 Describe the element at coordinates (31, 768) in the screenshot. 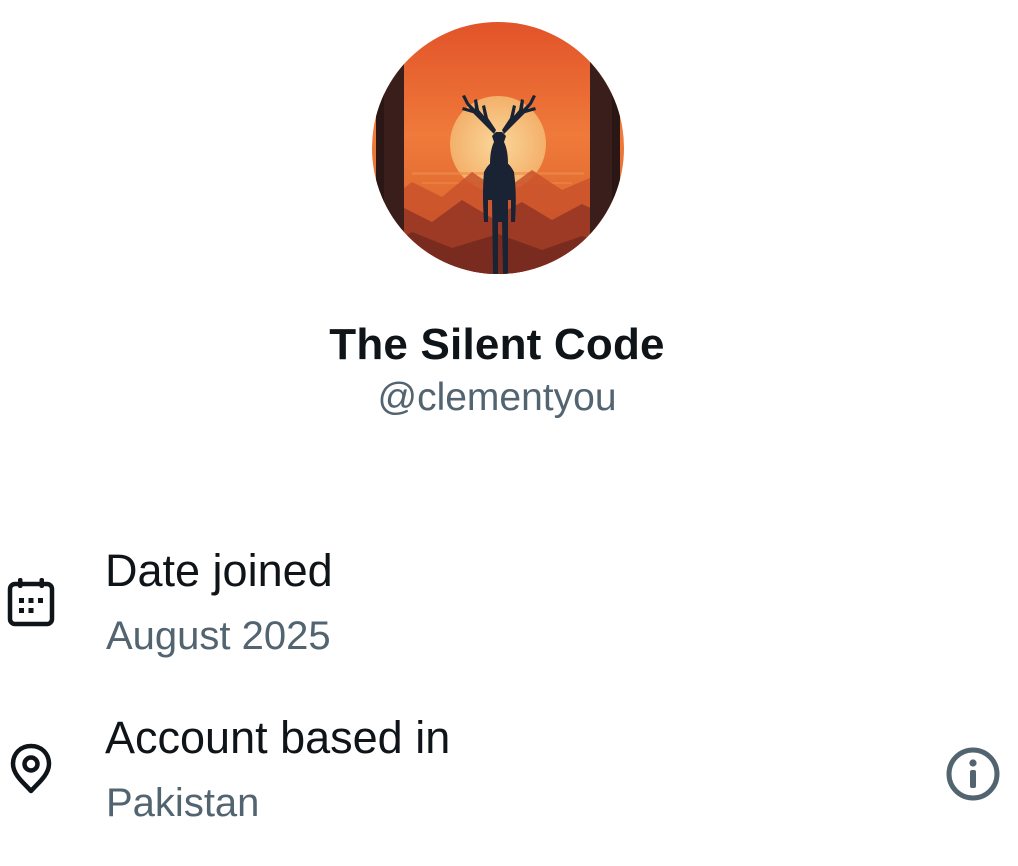

I see `location-pin-icon` at that location.